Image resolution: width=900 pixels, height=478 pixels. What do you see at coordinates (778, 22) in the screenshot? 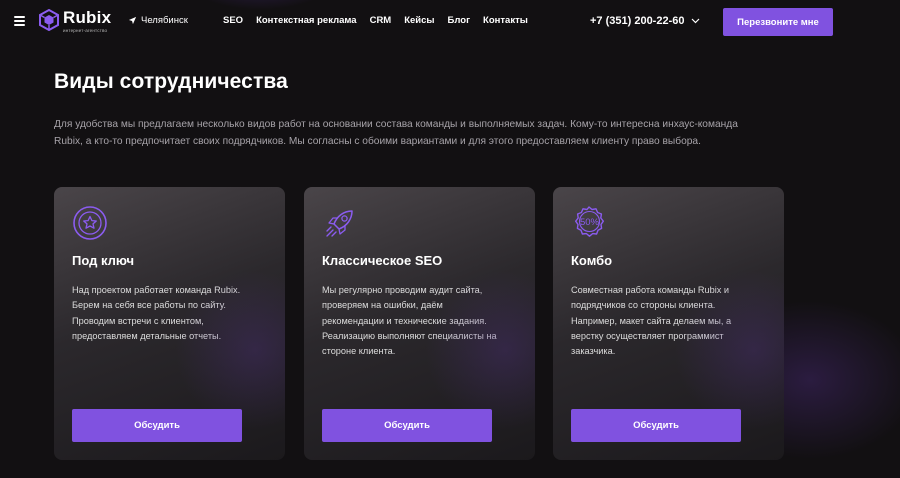
I see `callback-button: Перезвоните мне` at bounding box center [778, 22].